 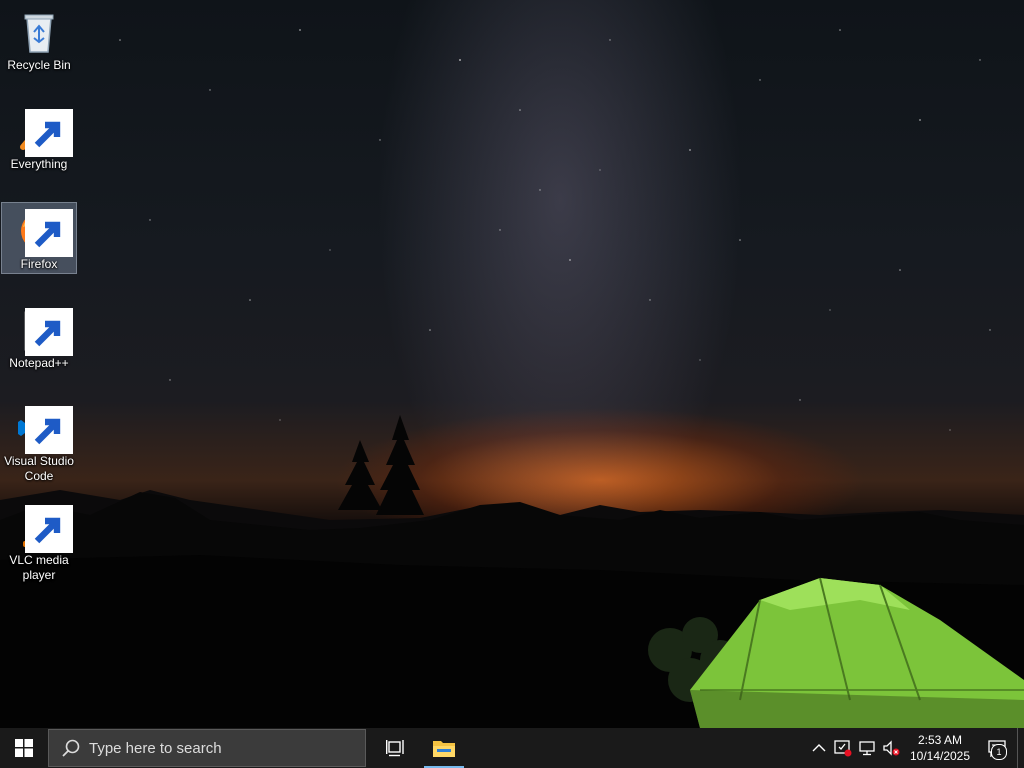 I want to click on notepad-plus-plus-icon, so click(x=44, y=331).